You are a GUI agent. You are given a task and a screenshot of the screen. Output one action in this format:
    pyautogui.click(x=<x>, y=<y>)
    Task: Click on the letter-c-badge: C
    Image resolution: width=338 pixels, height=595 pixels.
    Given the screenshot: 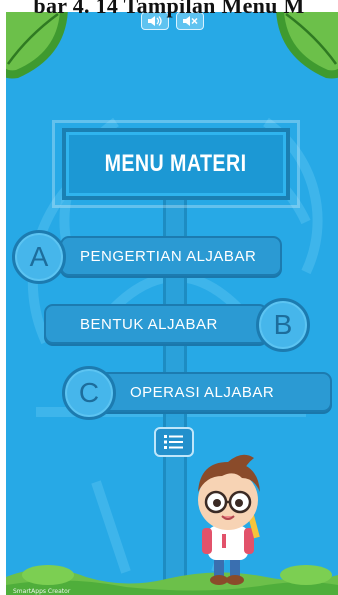 What is the action you would take?
    pyautogui.click(x=89, y=393)
    